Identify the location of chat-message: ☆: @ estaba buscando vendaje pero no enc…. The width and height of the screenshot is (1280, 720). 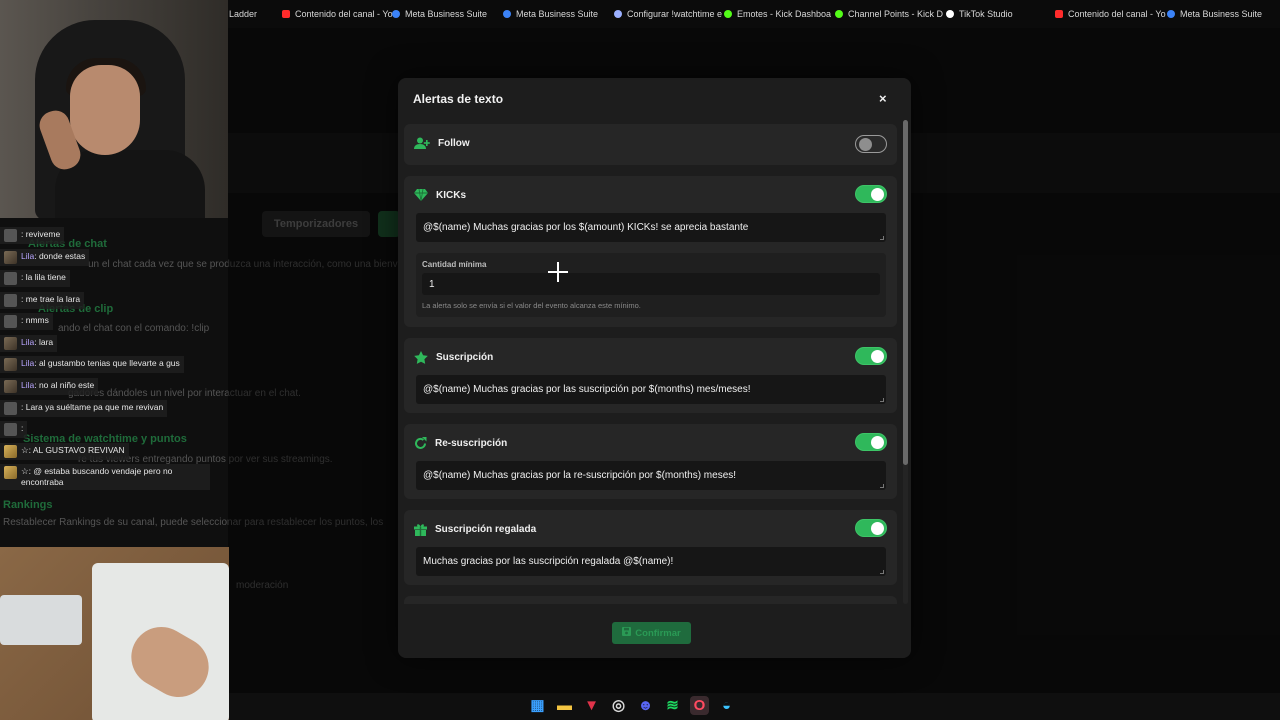
(105, 477).